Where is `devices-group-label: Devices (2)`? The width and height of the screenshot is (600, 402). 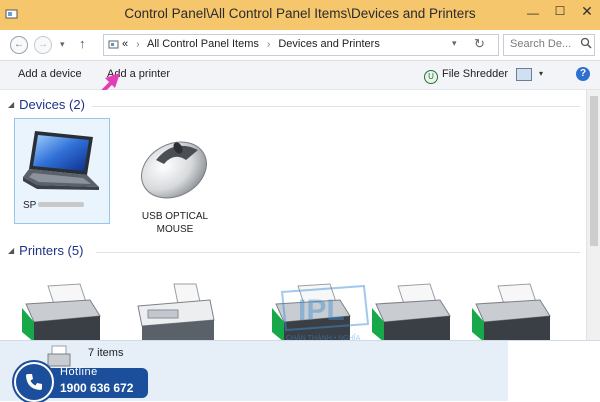
devices-group-label: Devices (2) is located at coordinates (52, 104).